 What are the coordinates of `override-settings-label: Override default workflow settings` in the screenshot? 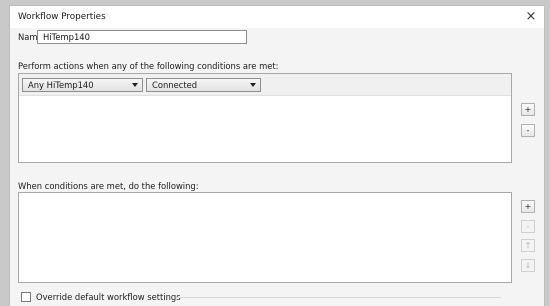 It's located at (108, 297).